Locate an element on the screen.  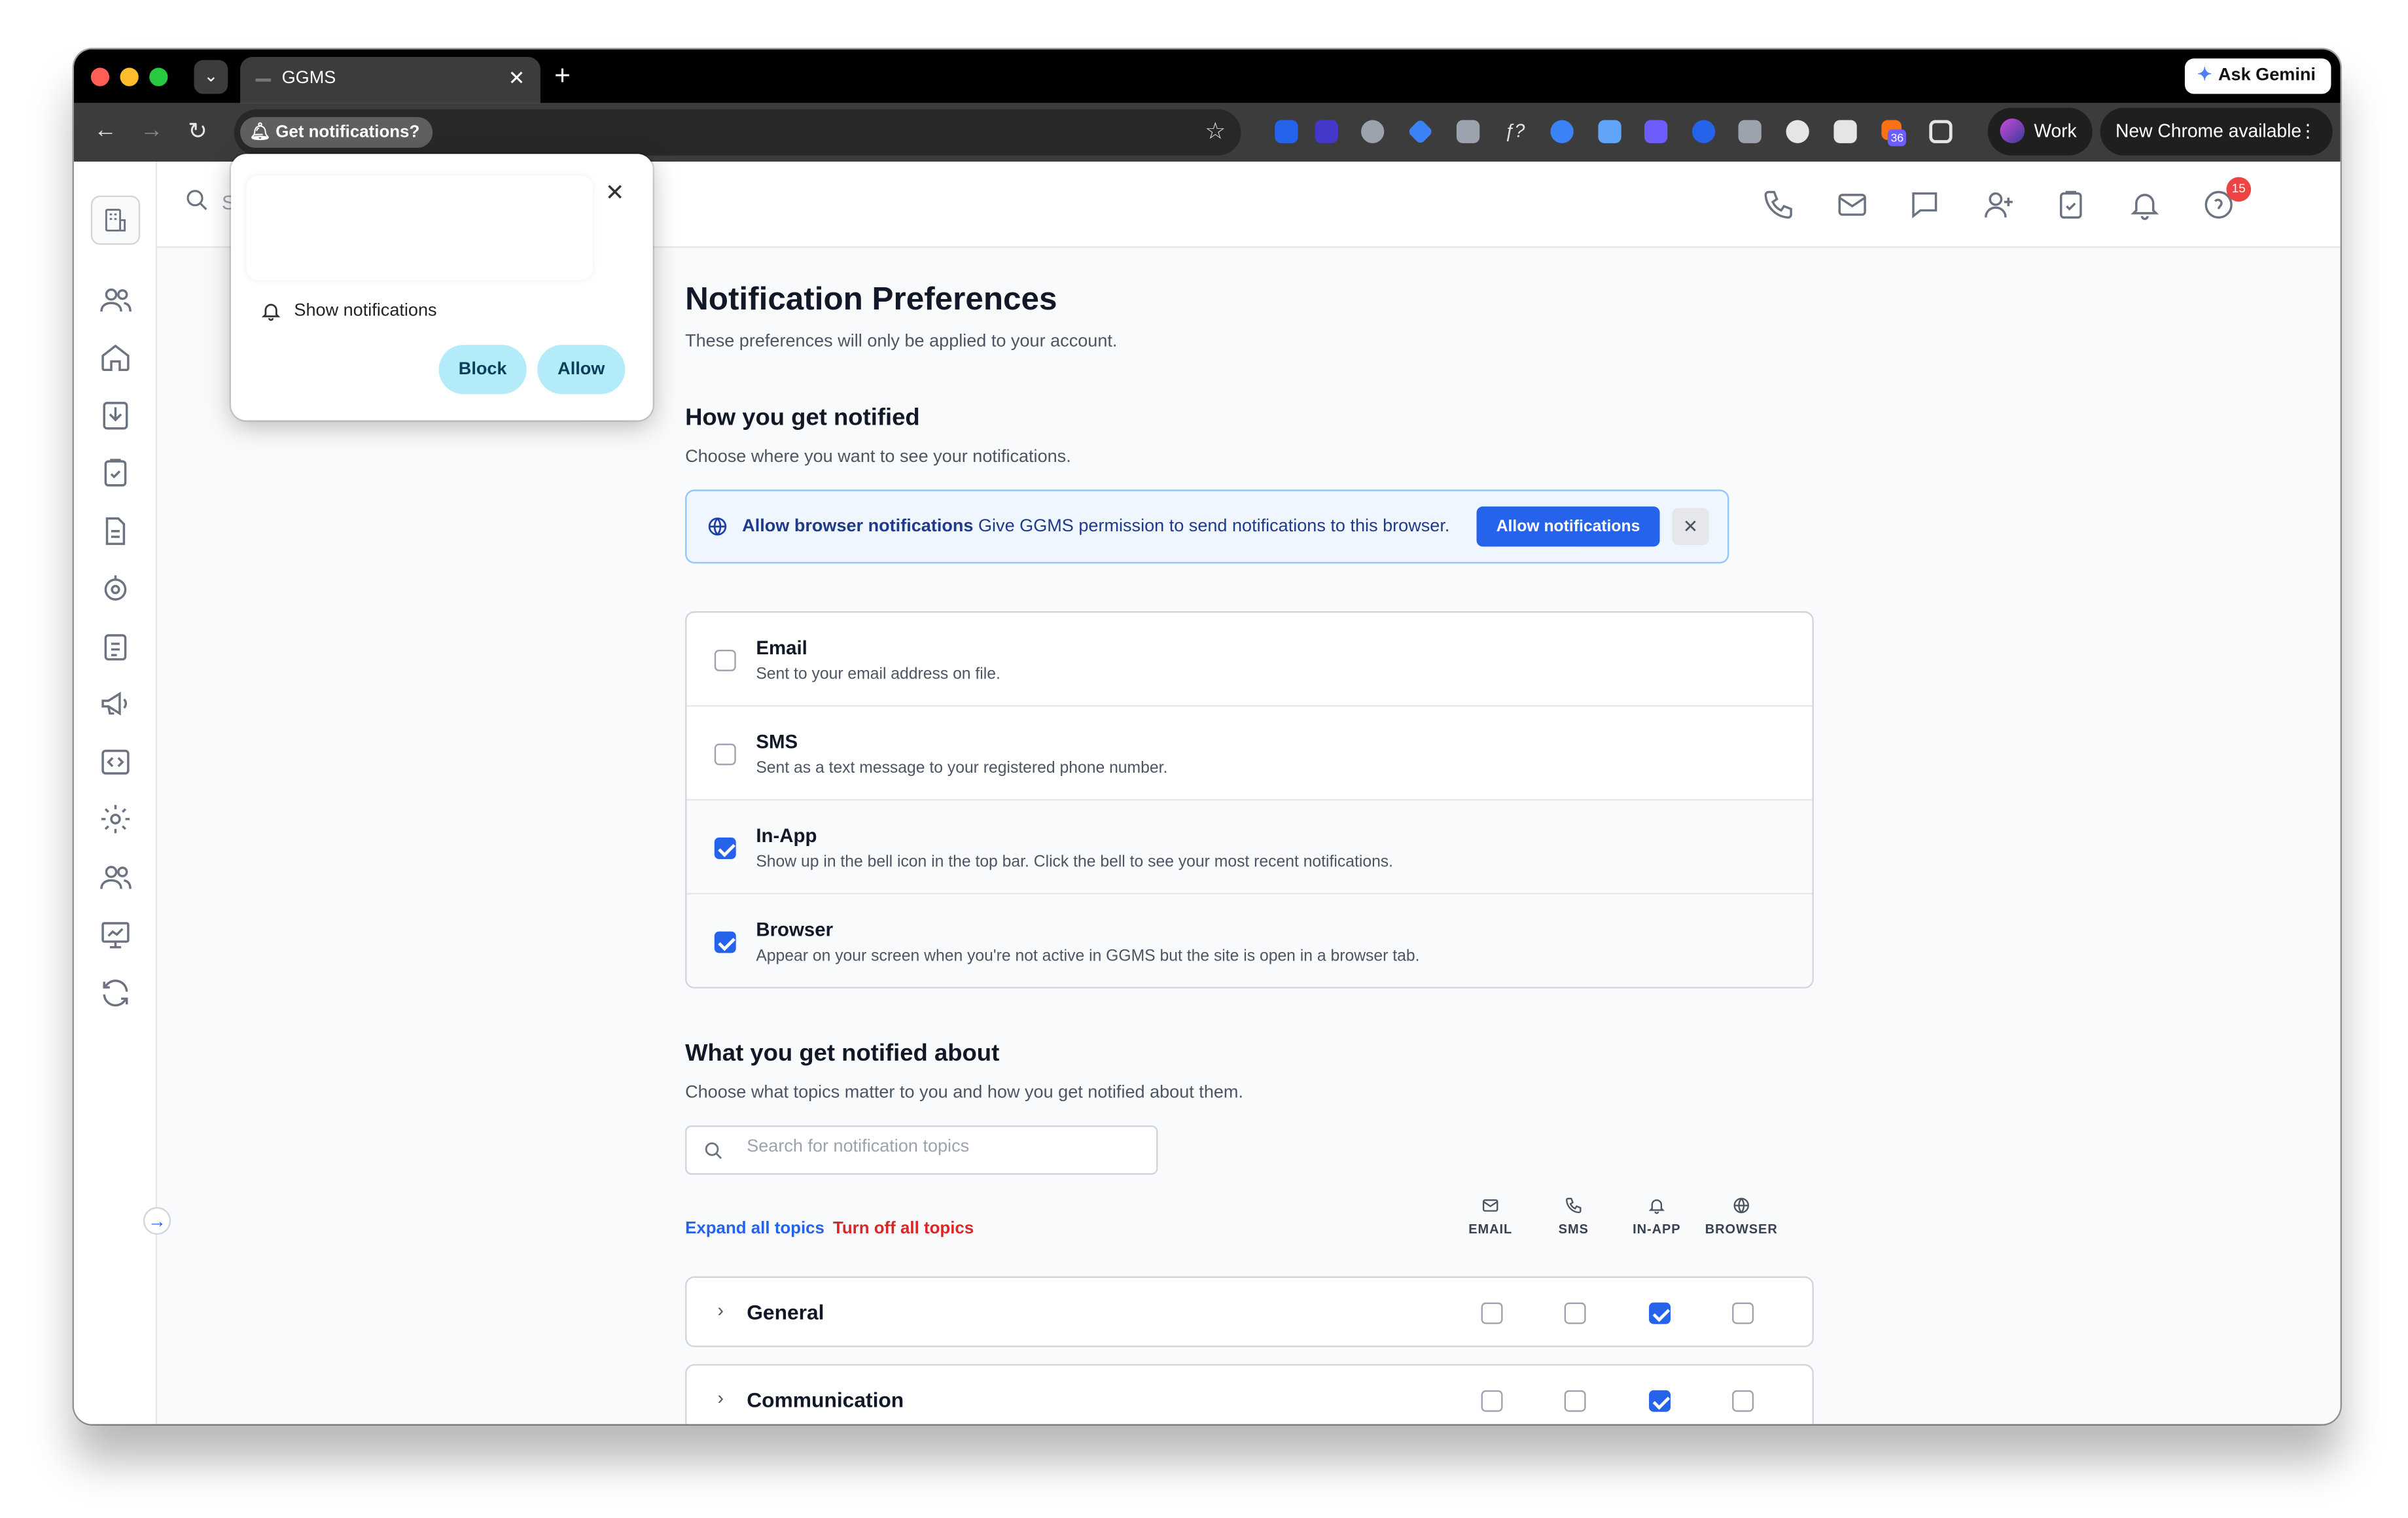
close-popup-icon: ✕ is located at coordinates (615, 192).